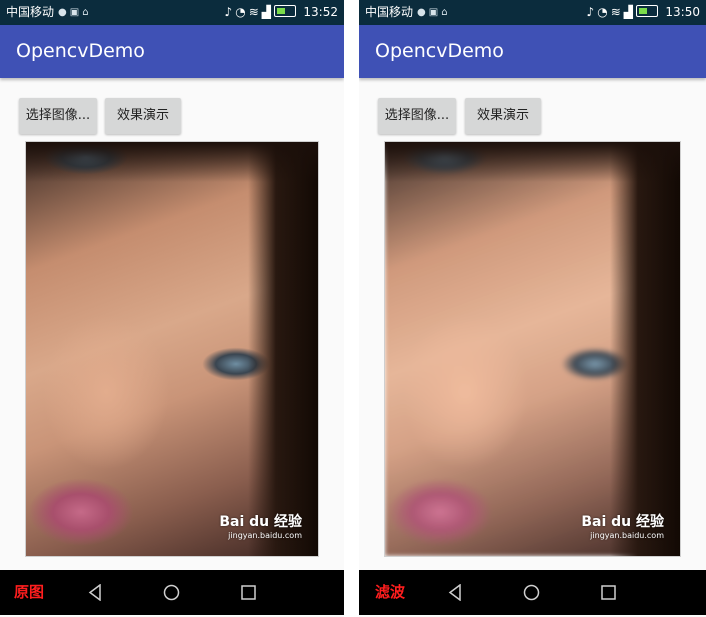 The width and height of the screenshot is (706, 617). Describe the element at coordinates (172, 12) in the screenshot. I see `status-bar: 中国移动 ●▣⌂ ♪◔≋▟ 13:52` at that location.